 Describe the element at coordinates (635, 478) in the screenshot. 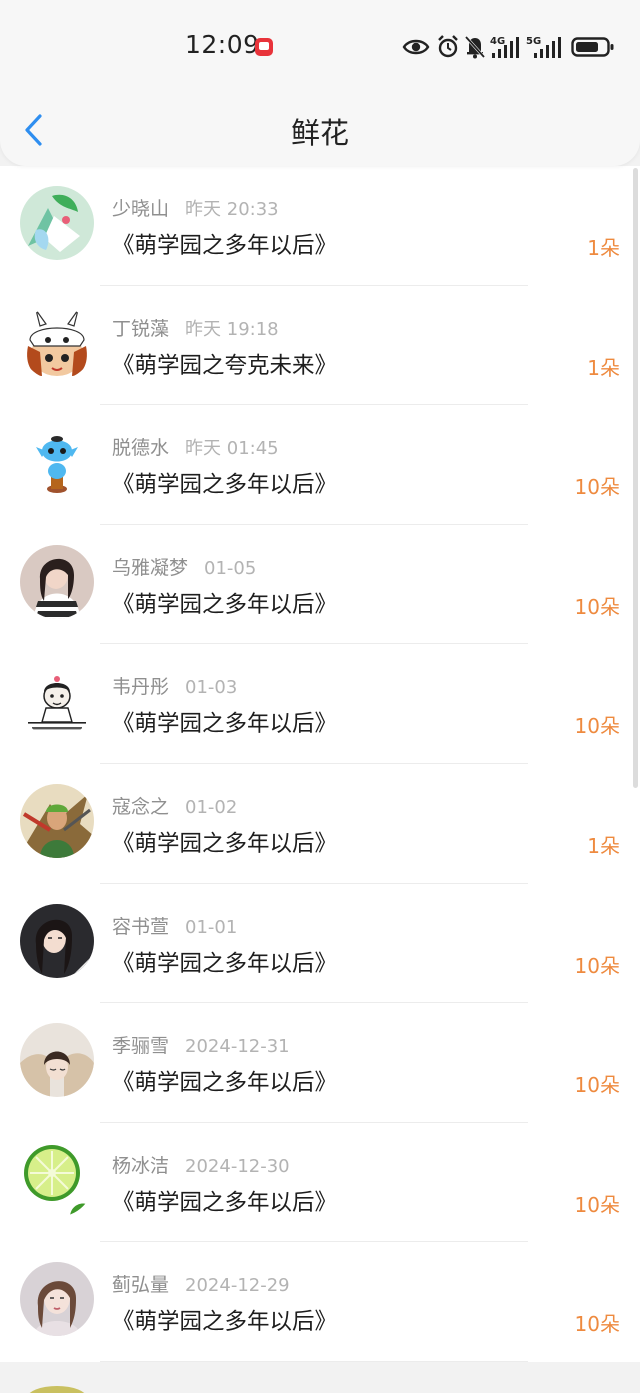

I see `scrollbar` at that location.